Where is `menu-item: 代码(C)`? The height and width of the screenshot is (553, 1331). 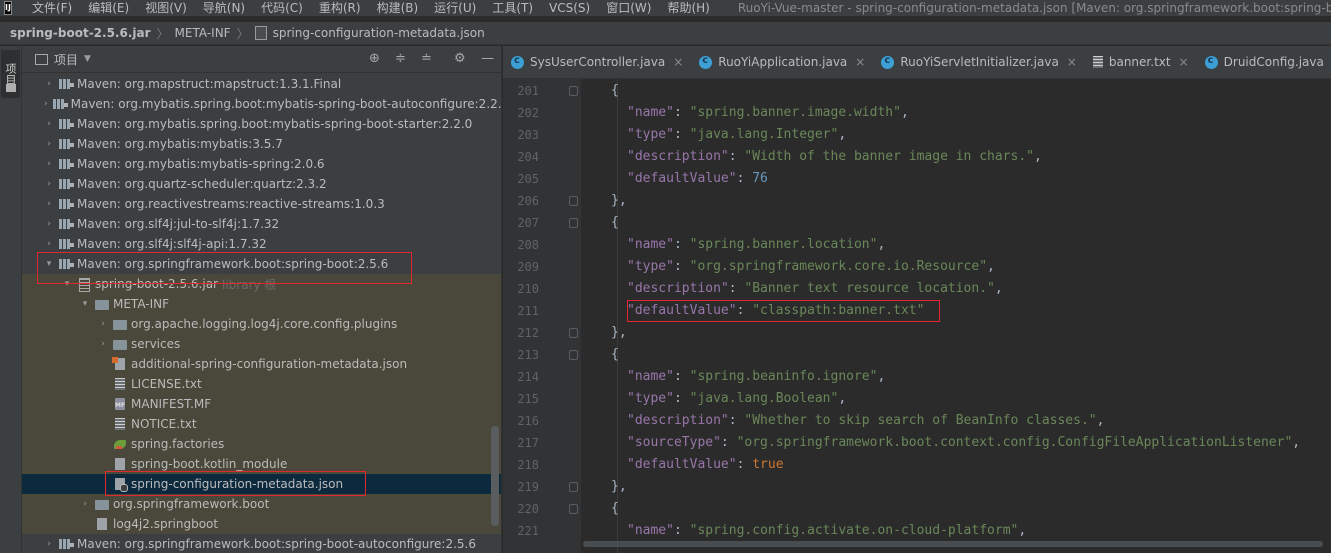
menu-item: 代码(C) is located at coordinates (282, 8).